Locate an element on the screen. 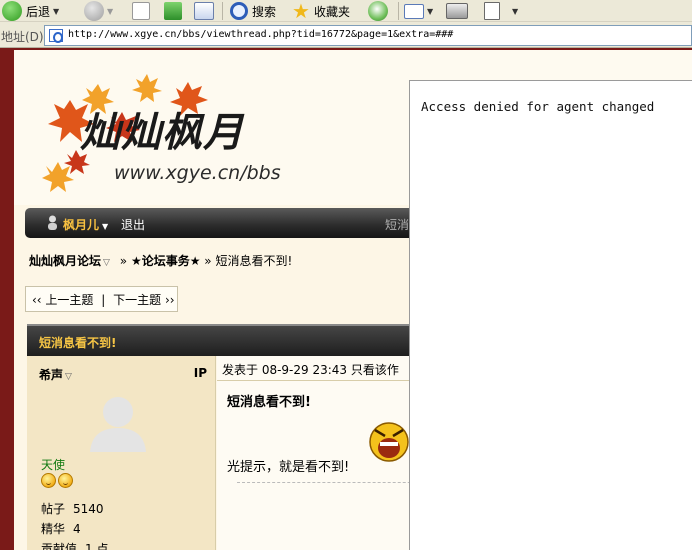  edit-button: ▼ is located at coordinates (501, 11).